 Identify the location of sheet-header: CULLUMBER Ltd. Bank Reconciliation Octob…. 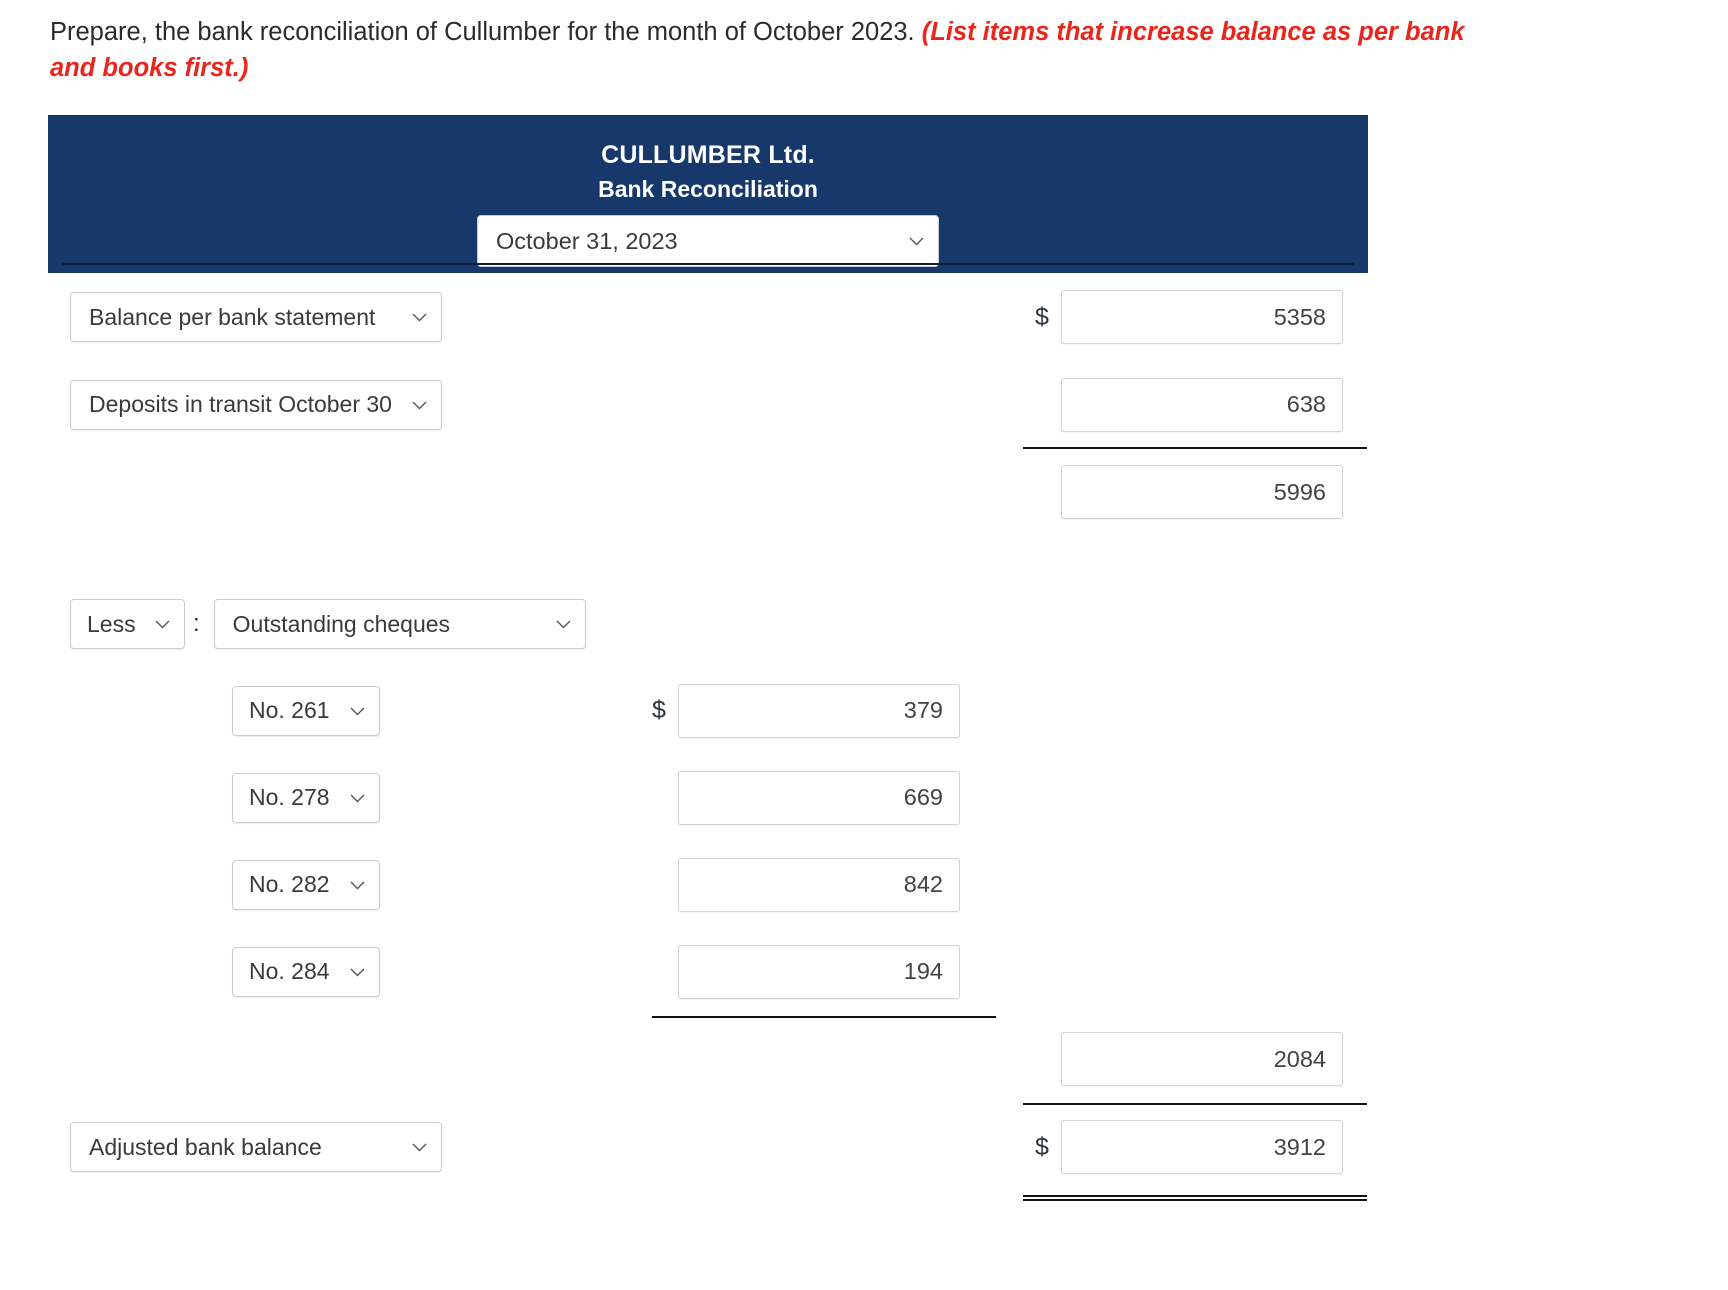
(708, 194).